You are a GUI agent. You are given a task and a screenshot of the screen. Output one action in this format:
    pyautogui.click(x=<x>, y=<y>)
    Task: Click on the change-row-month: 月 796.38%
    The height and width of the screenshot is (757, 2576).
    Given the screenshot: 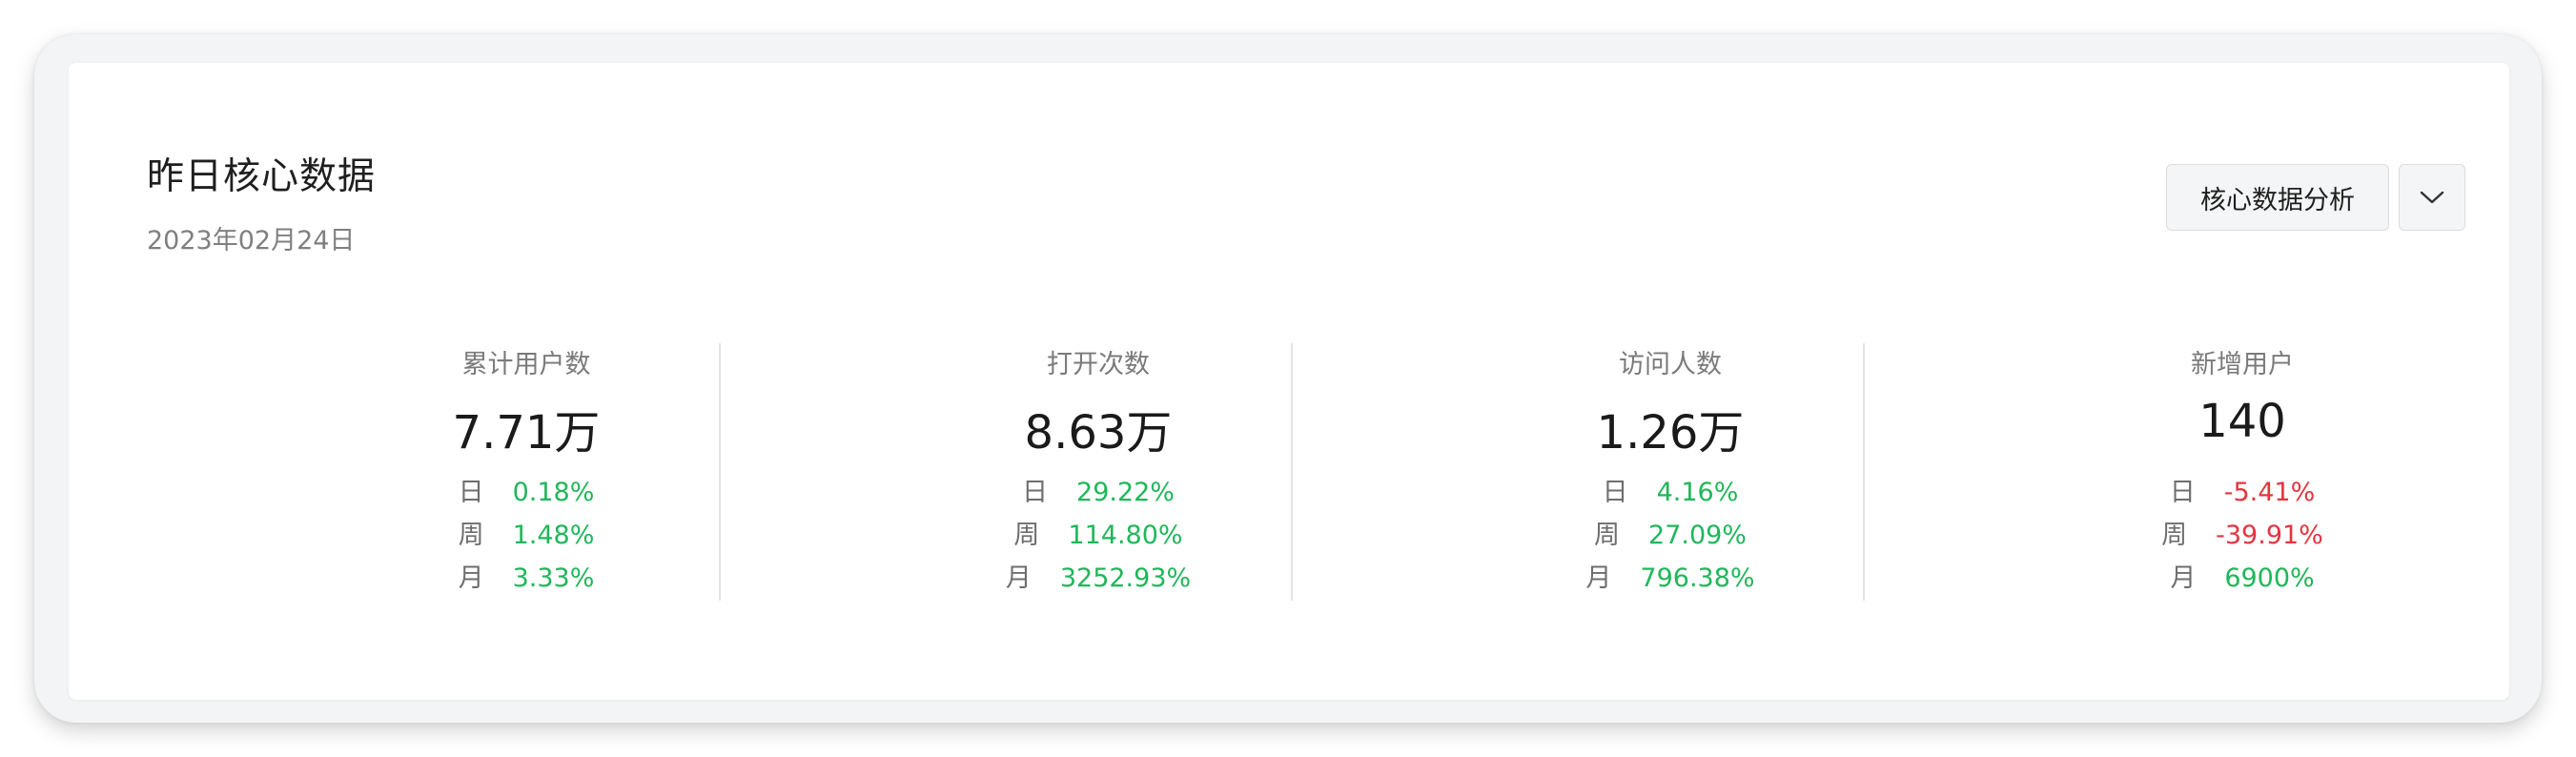 What is the action you would take?
    pyautogui.click(x=1670, y=578)
    